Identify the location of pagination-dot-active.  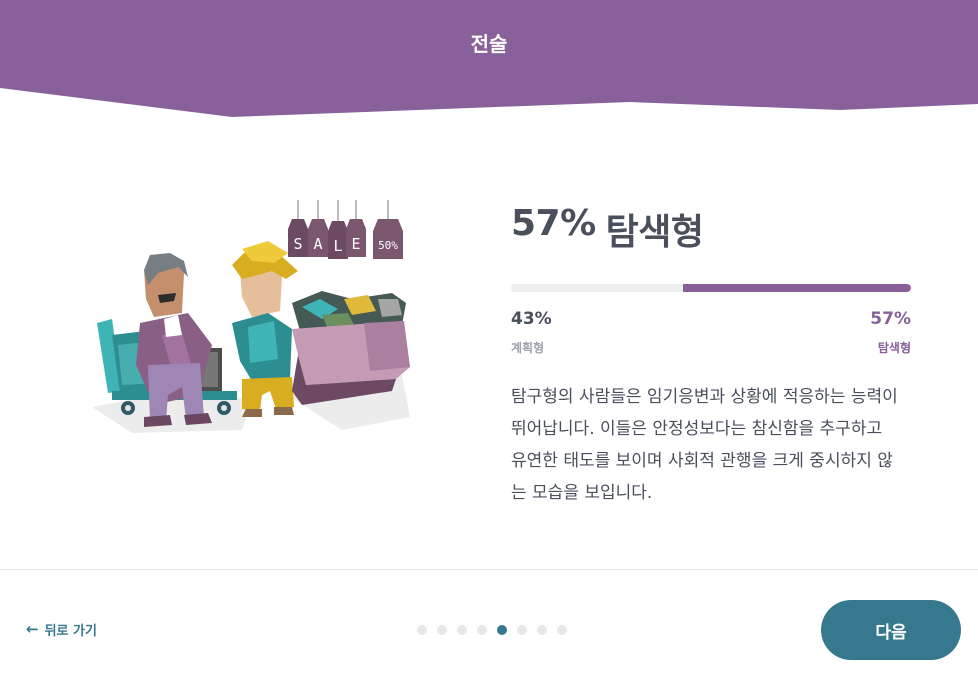
(502, 630).